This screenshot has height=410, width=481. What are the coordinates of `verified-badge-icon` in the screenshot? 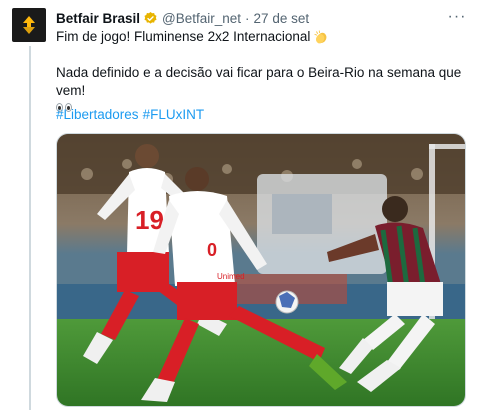 It's located at (150, 17).